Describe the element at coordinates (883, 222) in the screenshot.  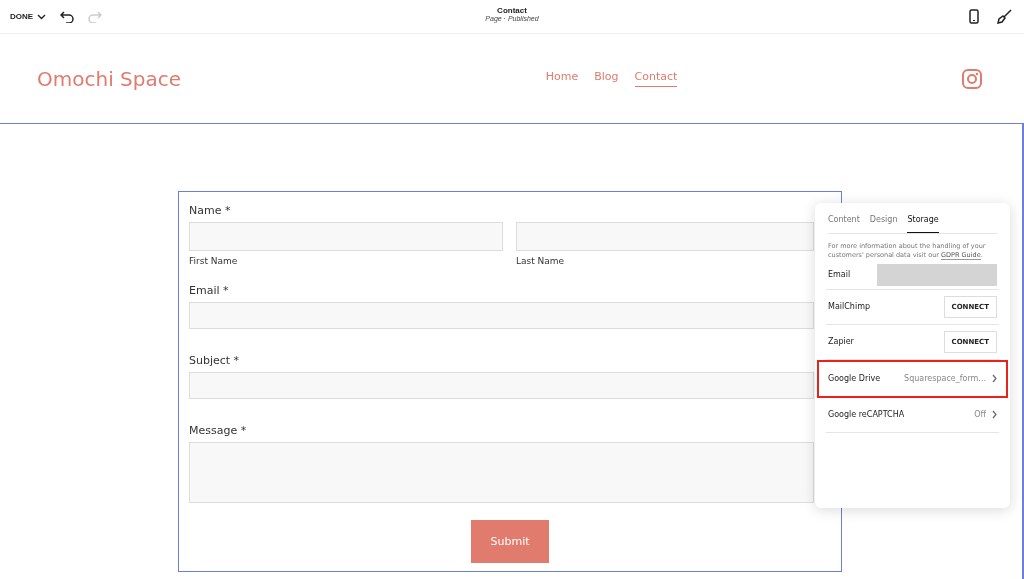
I see `panel-tab: Design` at that location.